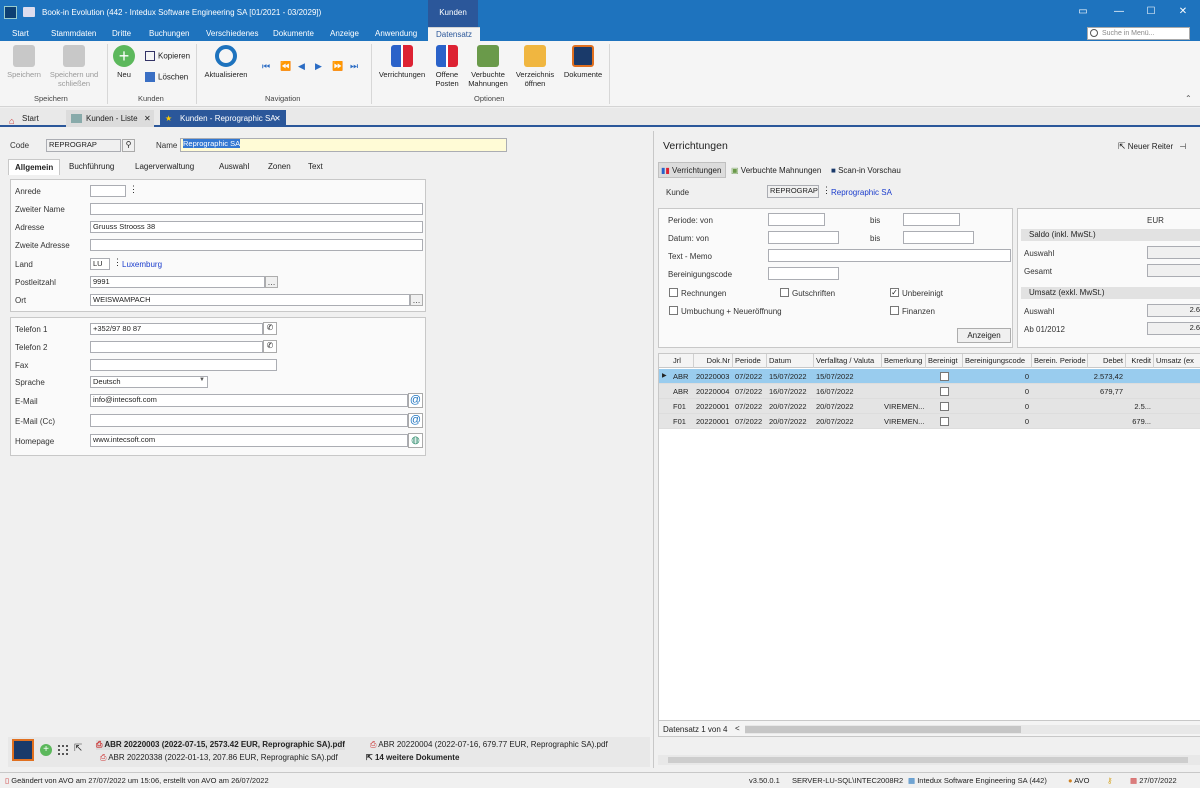 Image resolution: width=1200 pixels, height=788 pixels. What do you see at coordinates (488, 66) in the screenshot?
I see `booked-reminders-button: Verbuchte Mahnungen` at bounding box center [488, 66].